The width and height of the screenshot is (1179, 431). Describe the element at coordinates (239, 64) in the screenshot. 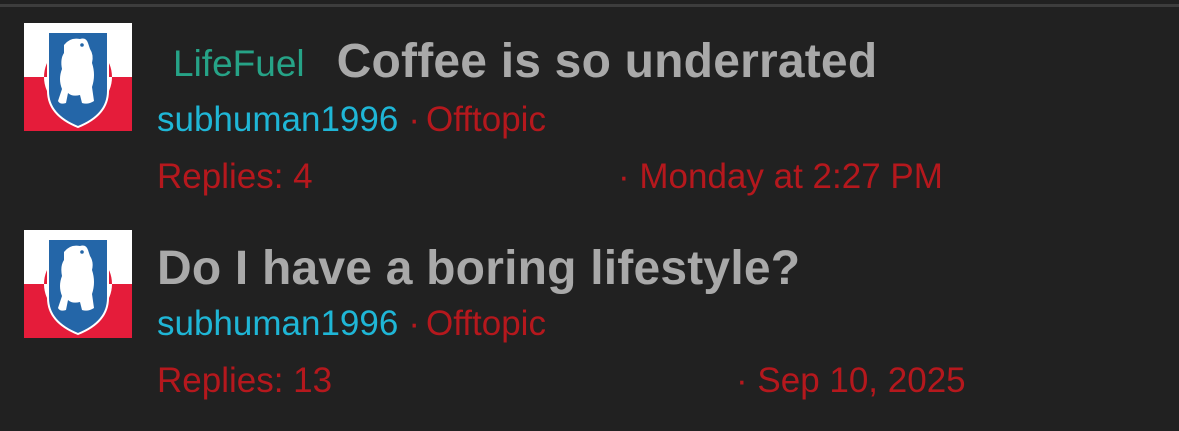

I see `thread-prefix-label: LifeFuel` at that location.